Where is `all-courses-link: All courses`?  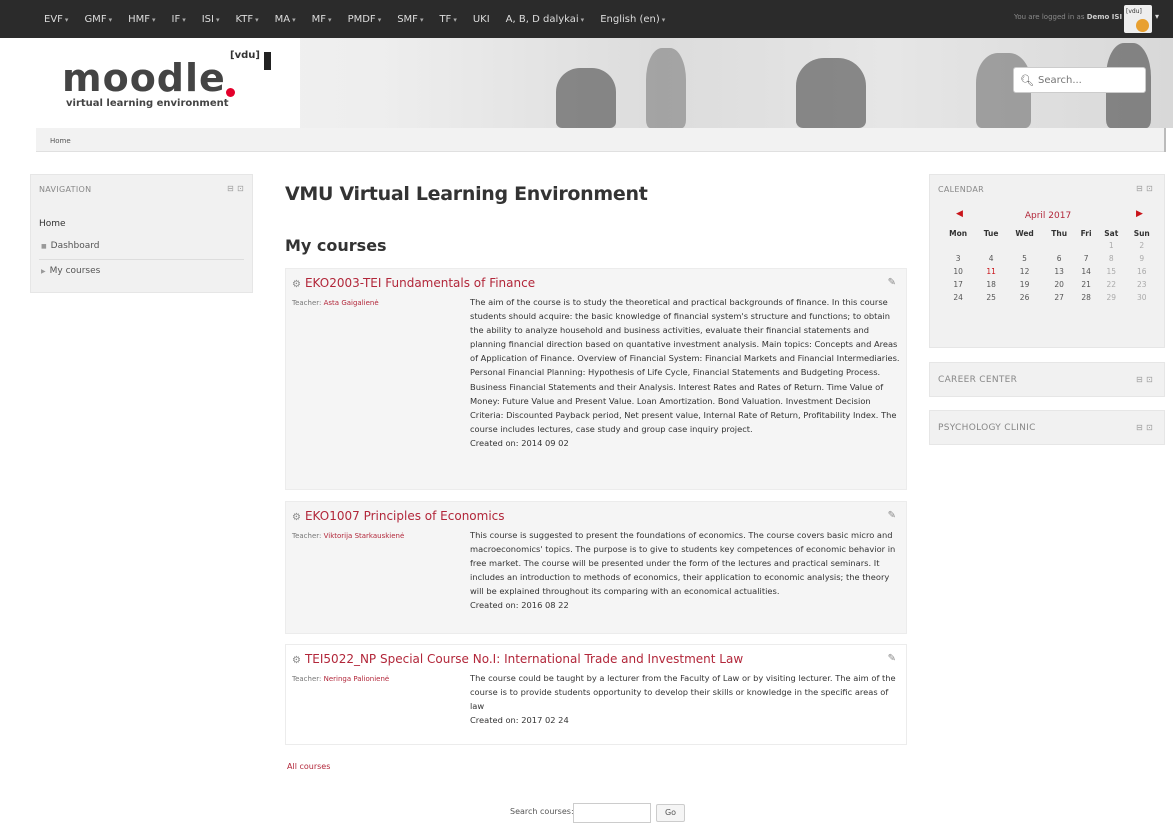
all-courses-link: All courses is located at coordinates (308, 766).